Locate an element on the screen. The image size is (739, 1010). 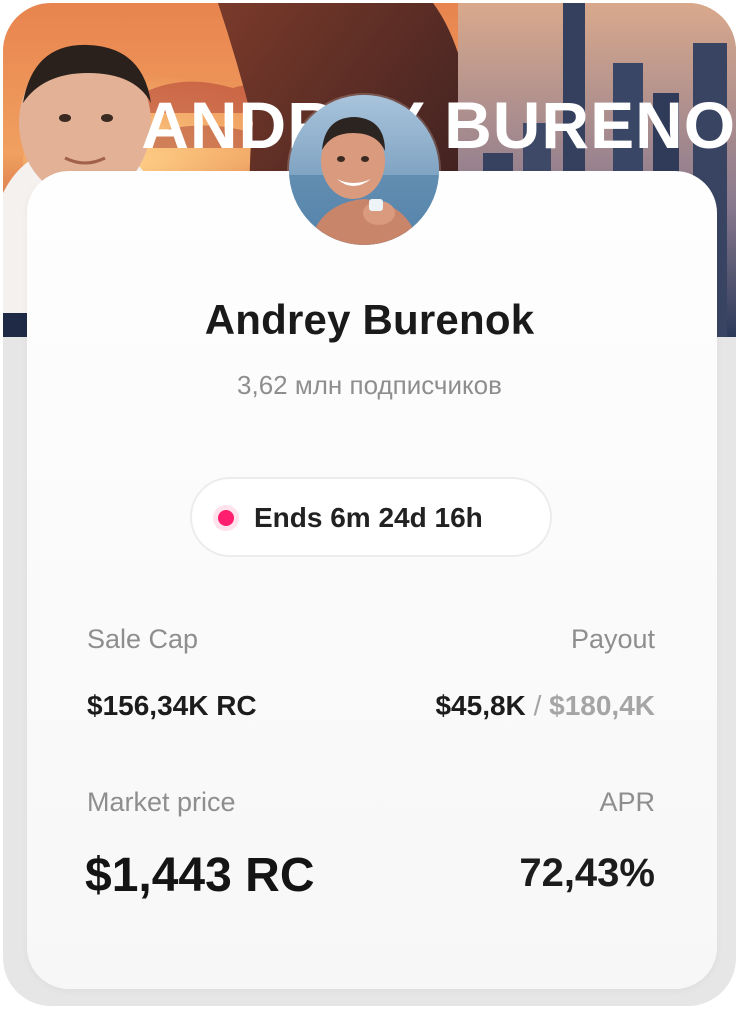
market-price-label: Market price is located at coordinates (161, 802).